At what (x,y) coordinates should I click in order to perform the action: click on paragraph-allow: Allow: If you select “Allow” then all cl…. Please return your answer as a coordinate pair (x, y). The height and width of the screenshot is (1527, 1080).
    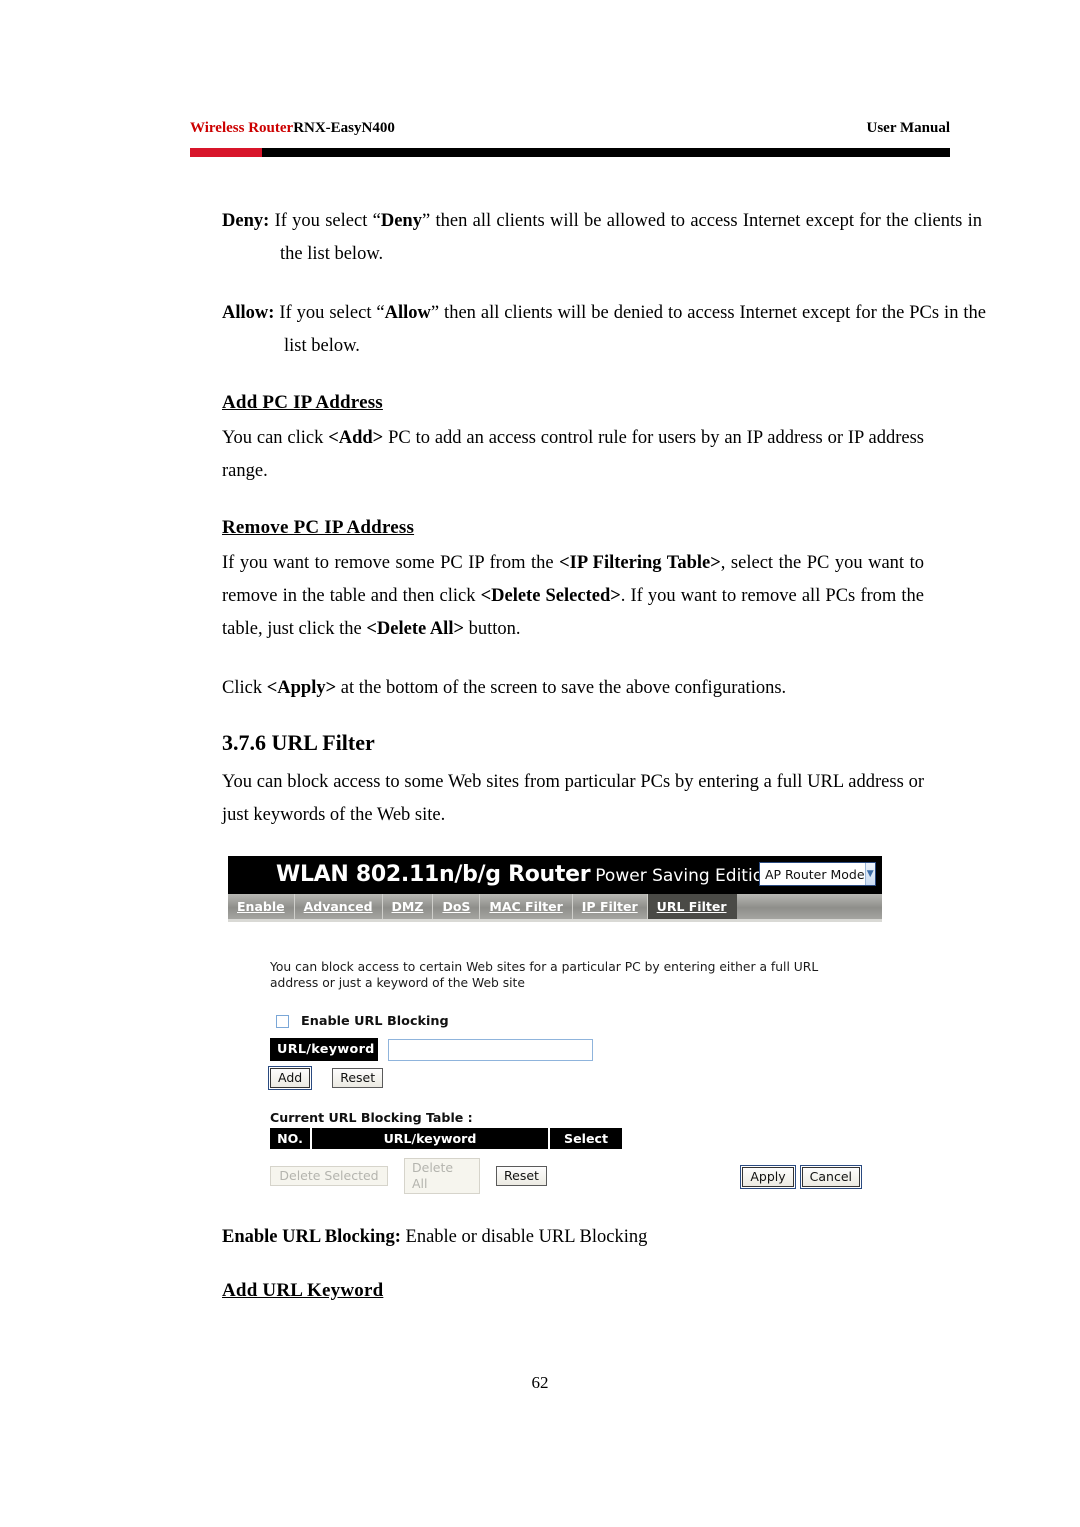
    Looking at the image, I should click on (604, 330).